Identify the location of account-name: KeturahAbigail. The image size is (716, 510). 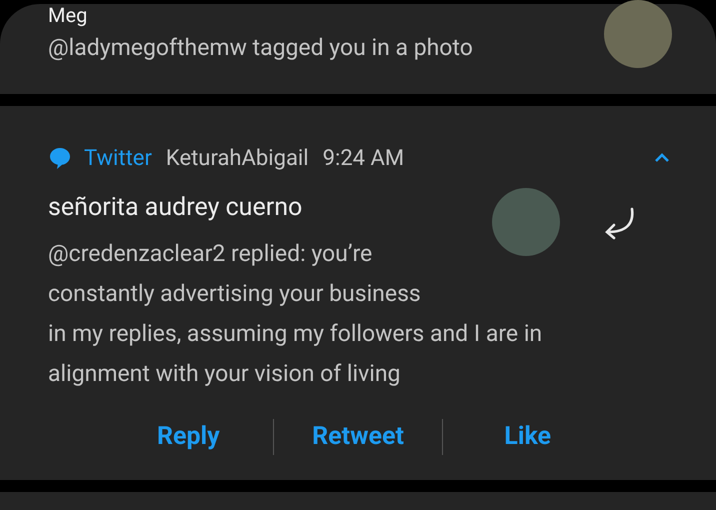
(237, 158).